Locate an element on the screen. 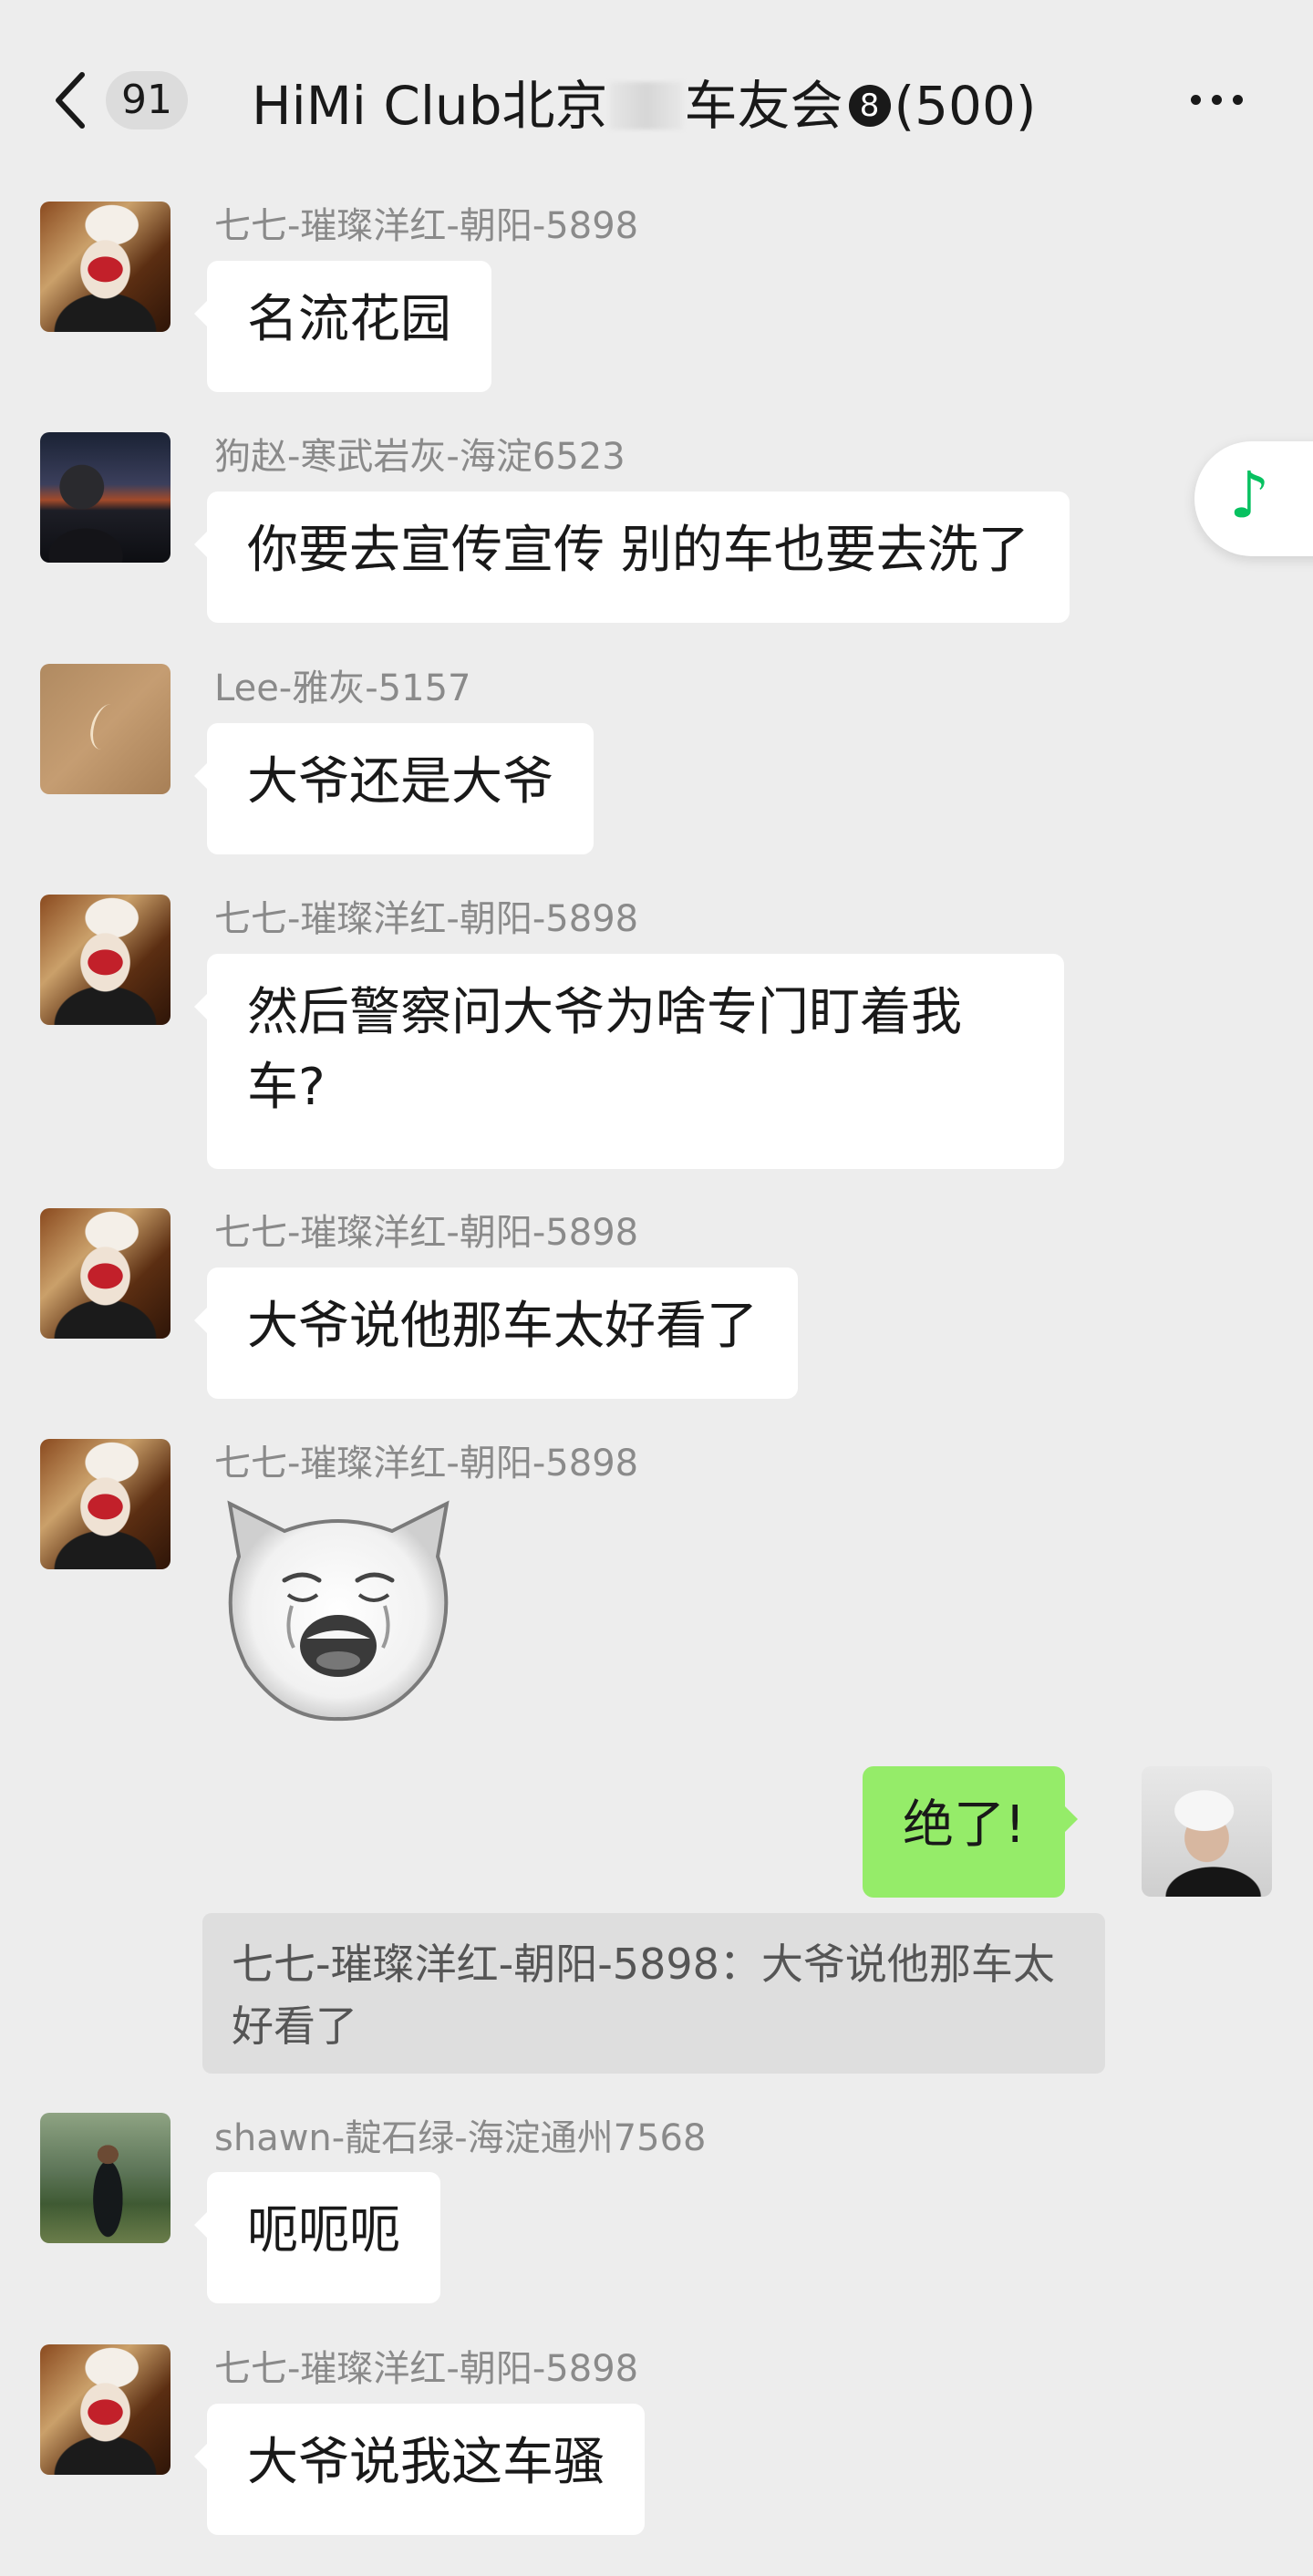  avatar-me is located at coordinates (1207, 1831).